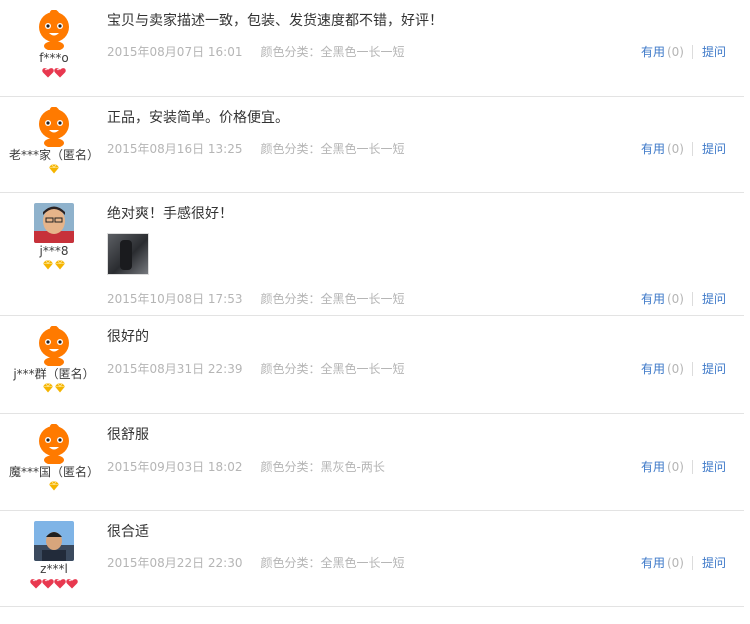  What do you see at coordinates (128, 435) in the screenshot?
I see `review-text: 很舒服` at bounding box center [128, 435].